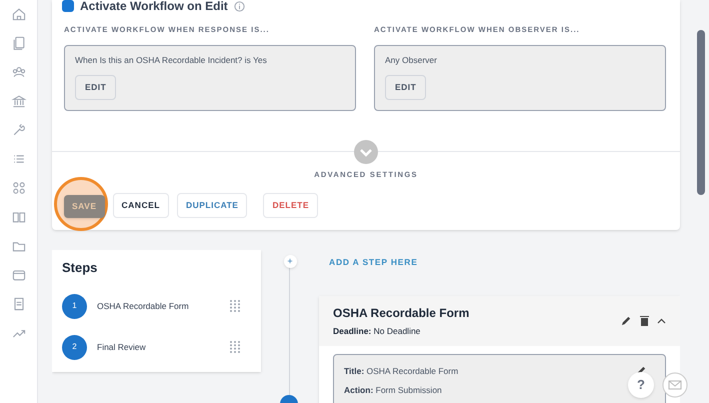 The image size is (709, 403). Describe the element at coordinates (74, 306) in the screenshot. I see `step-number: 1` at that location.